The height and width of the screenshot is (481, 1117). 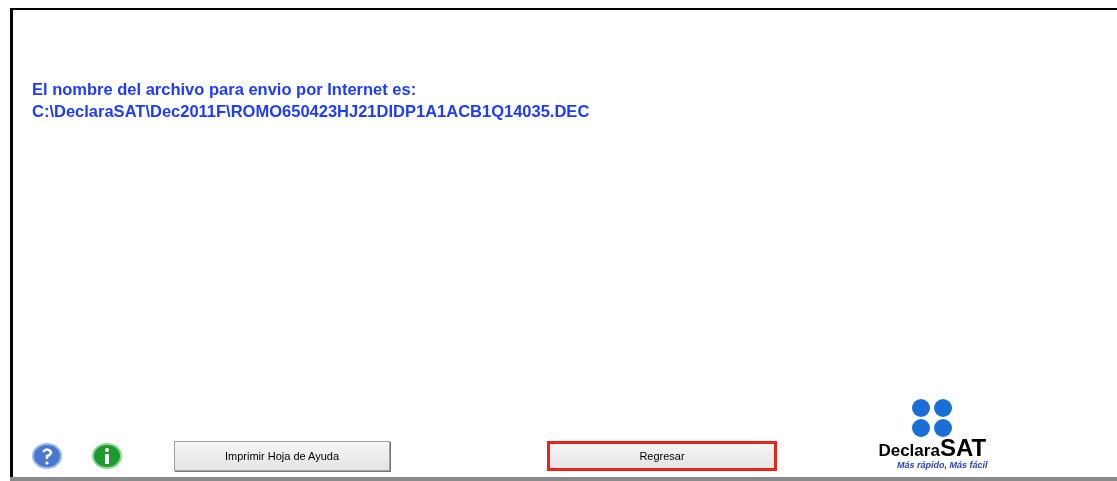 I want to click on logo-slogan: Más rápido, Más fácil, so click(x=942, y=465).